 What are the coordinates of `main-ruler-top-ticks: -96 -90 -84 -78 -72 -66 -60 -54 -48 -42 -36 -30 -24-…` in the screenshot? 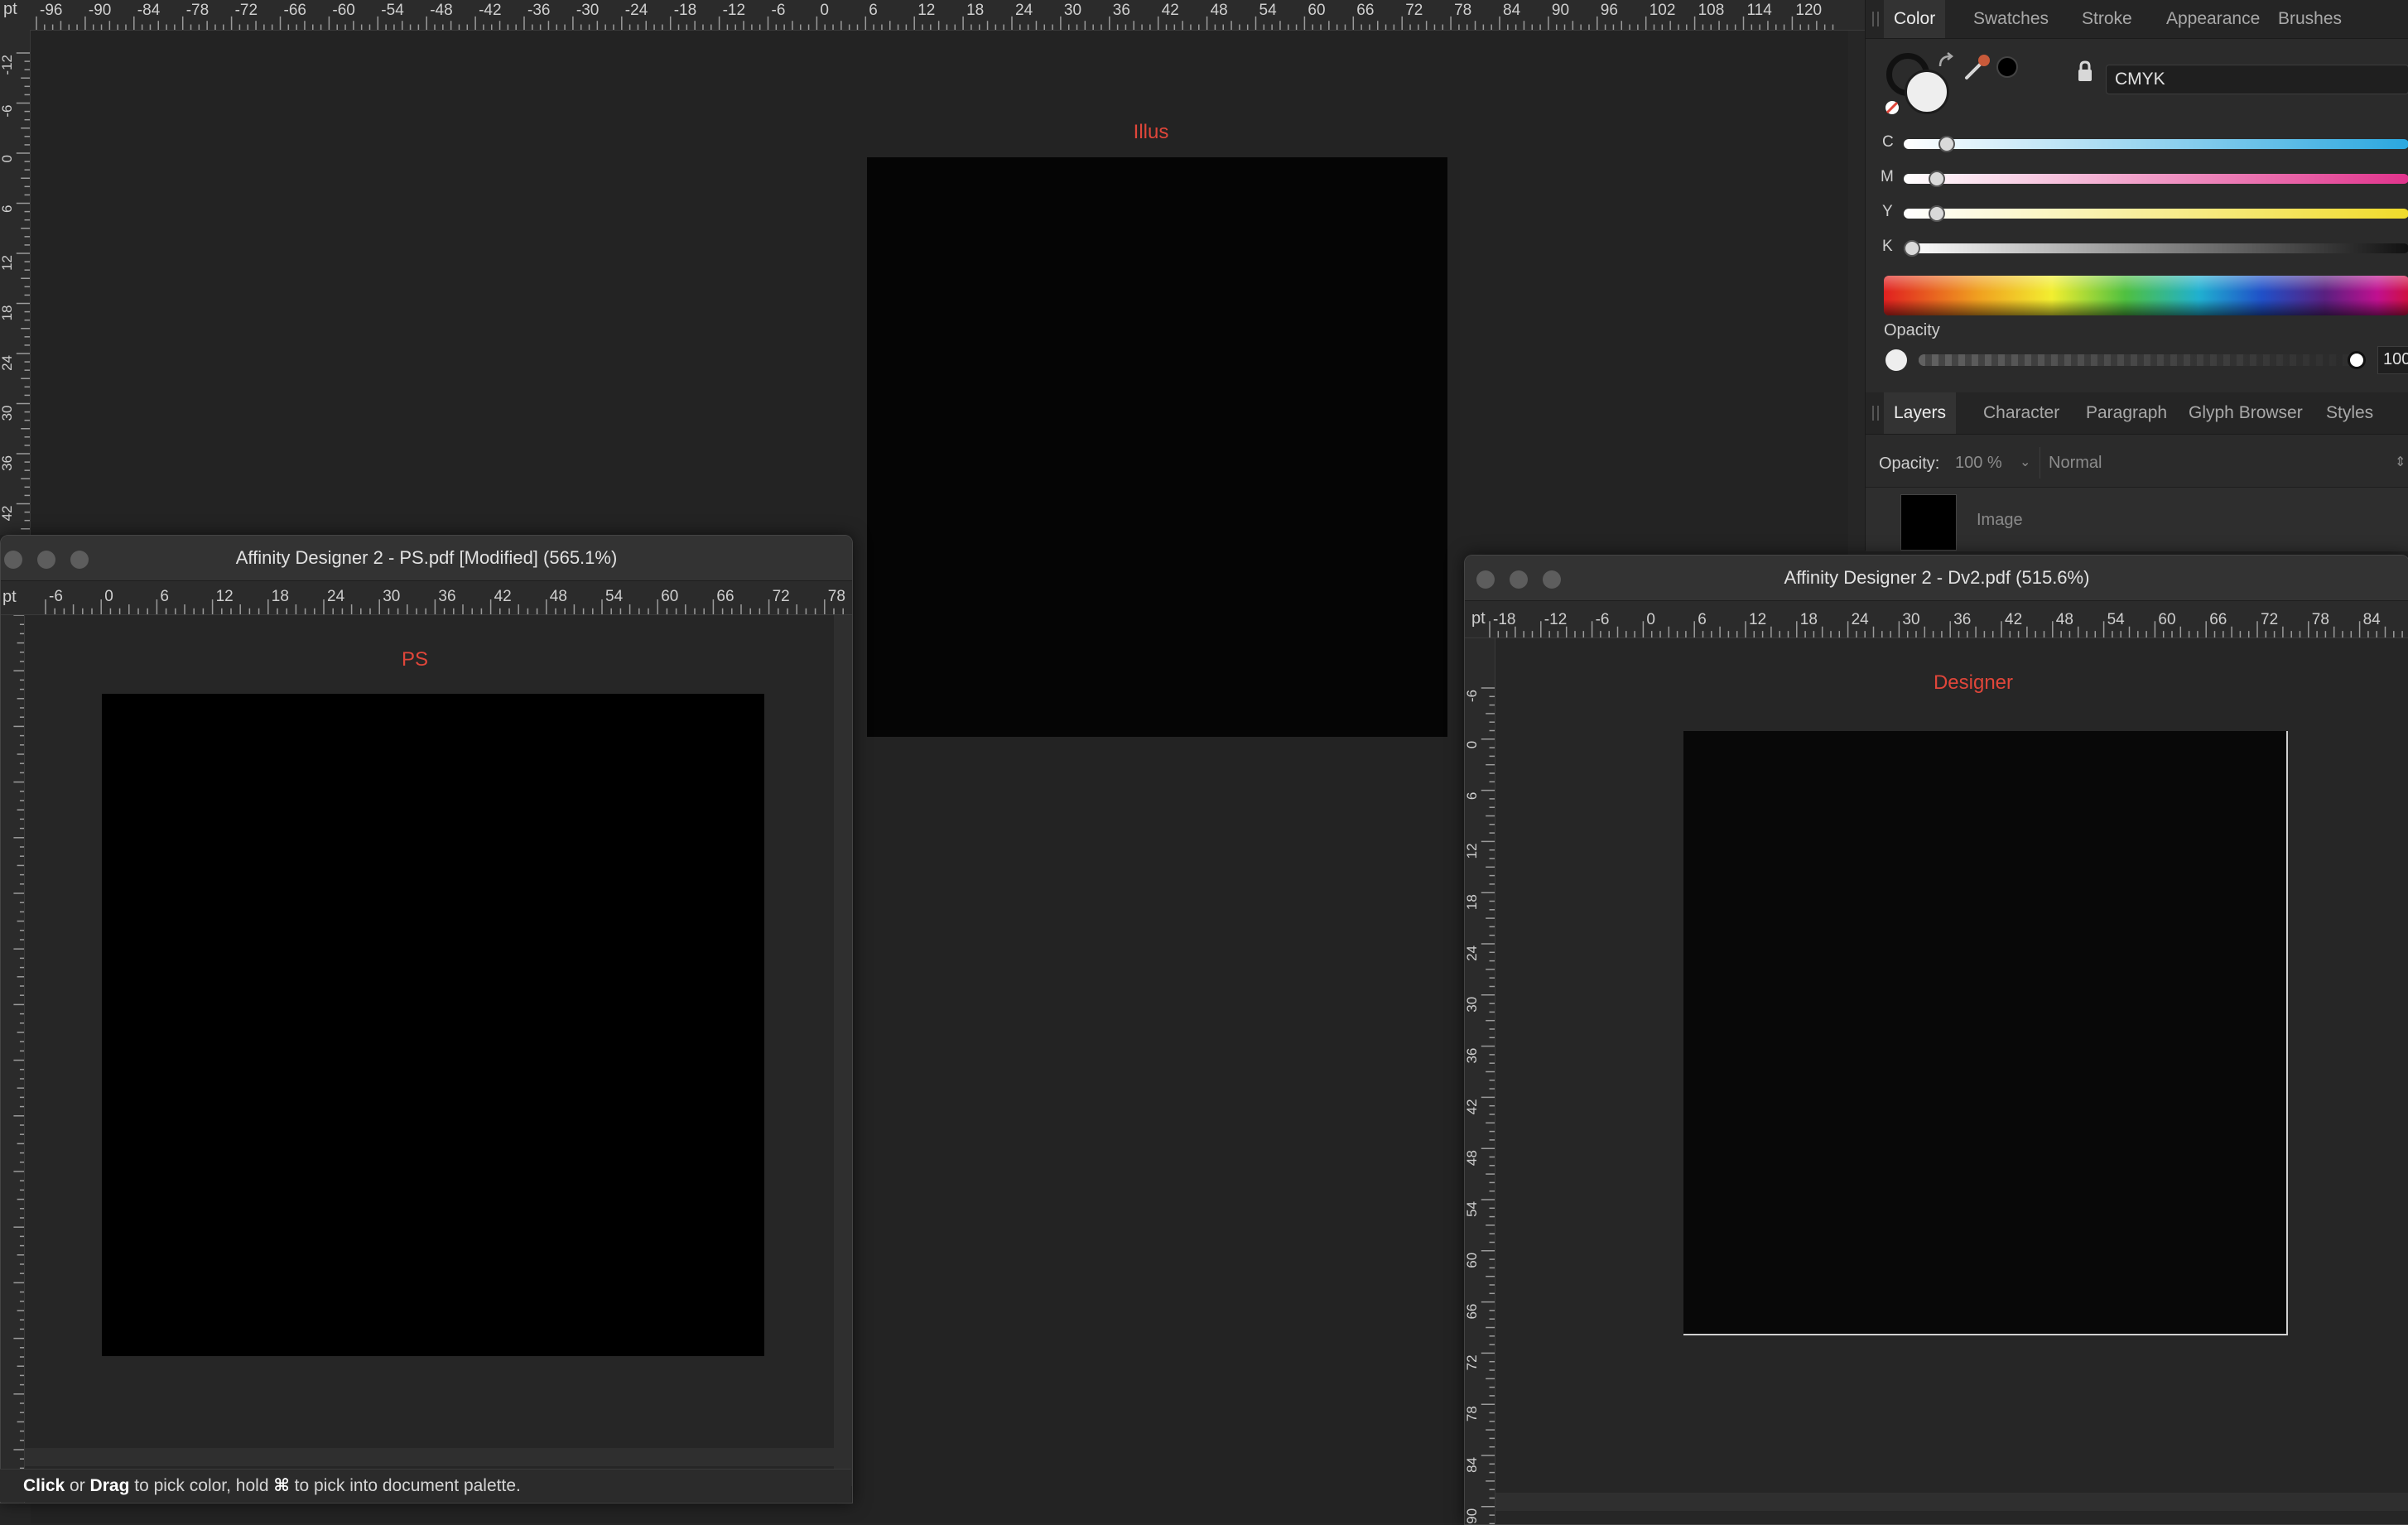 It's located at (935, 16).